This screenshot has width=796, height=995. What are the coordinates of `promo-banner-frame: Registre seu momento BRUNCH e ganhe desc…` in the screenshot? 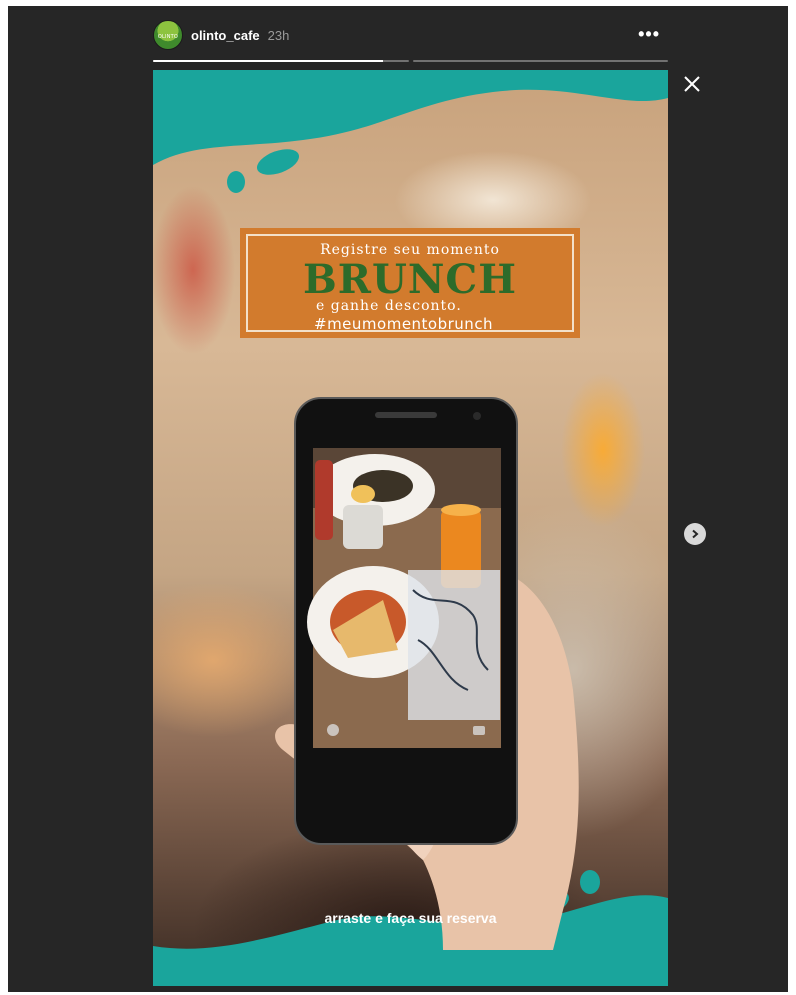 It's located at (410, 283).